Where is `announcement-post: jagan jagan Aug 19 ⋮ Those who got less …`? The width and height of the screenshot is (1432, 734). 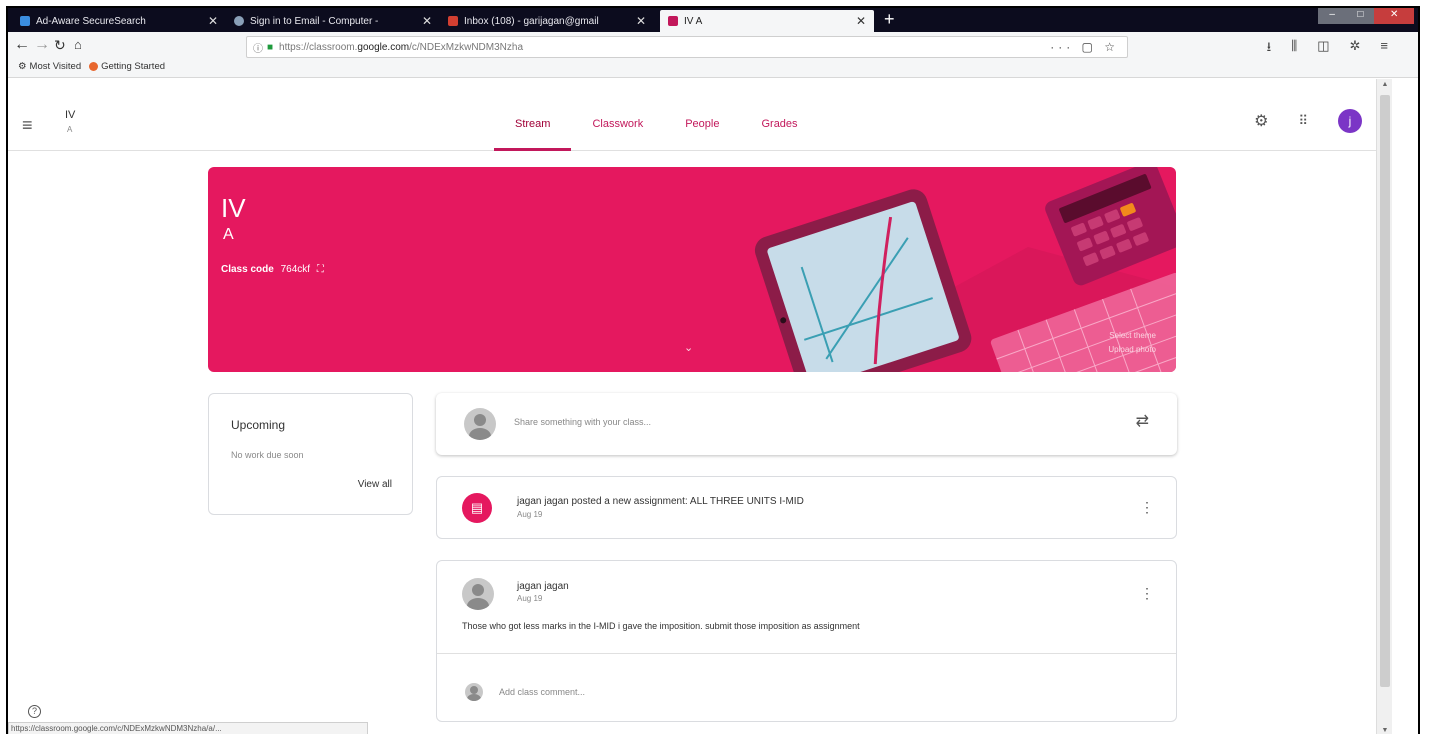 announcement-post: jagan jagan Aug 19 ⋮ Those who got less … is located at coordinates (806, 641).